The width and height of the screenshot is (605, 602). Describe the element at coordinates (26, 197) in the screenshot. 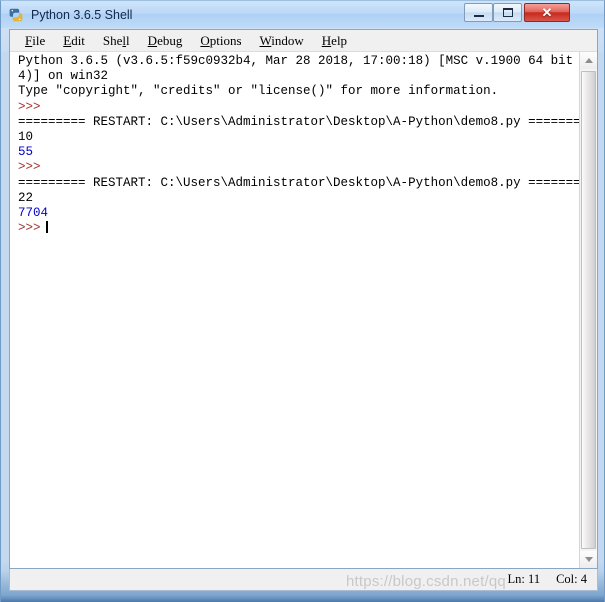

I see `console-line-text-stdout: 22` at that location.